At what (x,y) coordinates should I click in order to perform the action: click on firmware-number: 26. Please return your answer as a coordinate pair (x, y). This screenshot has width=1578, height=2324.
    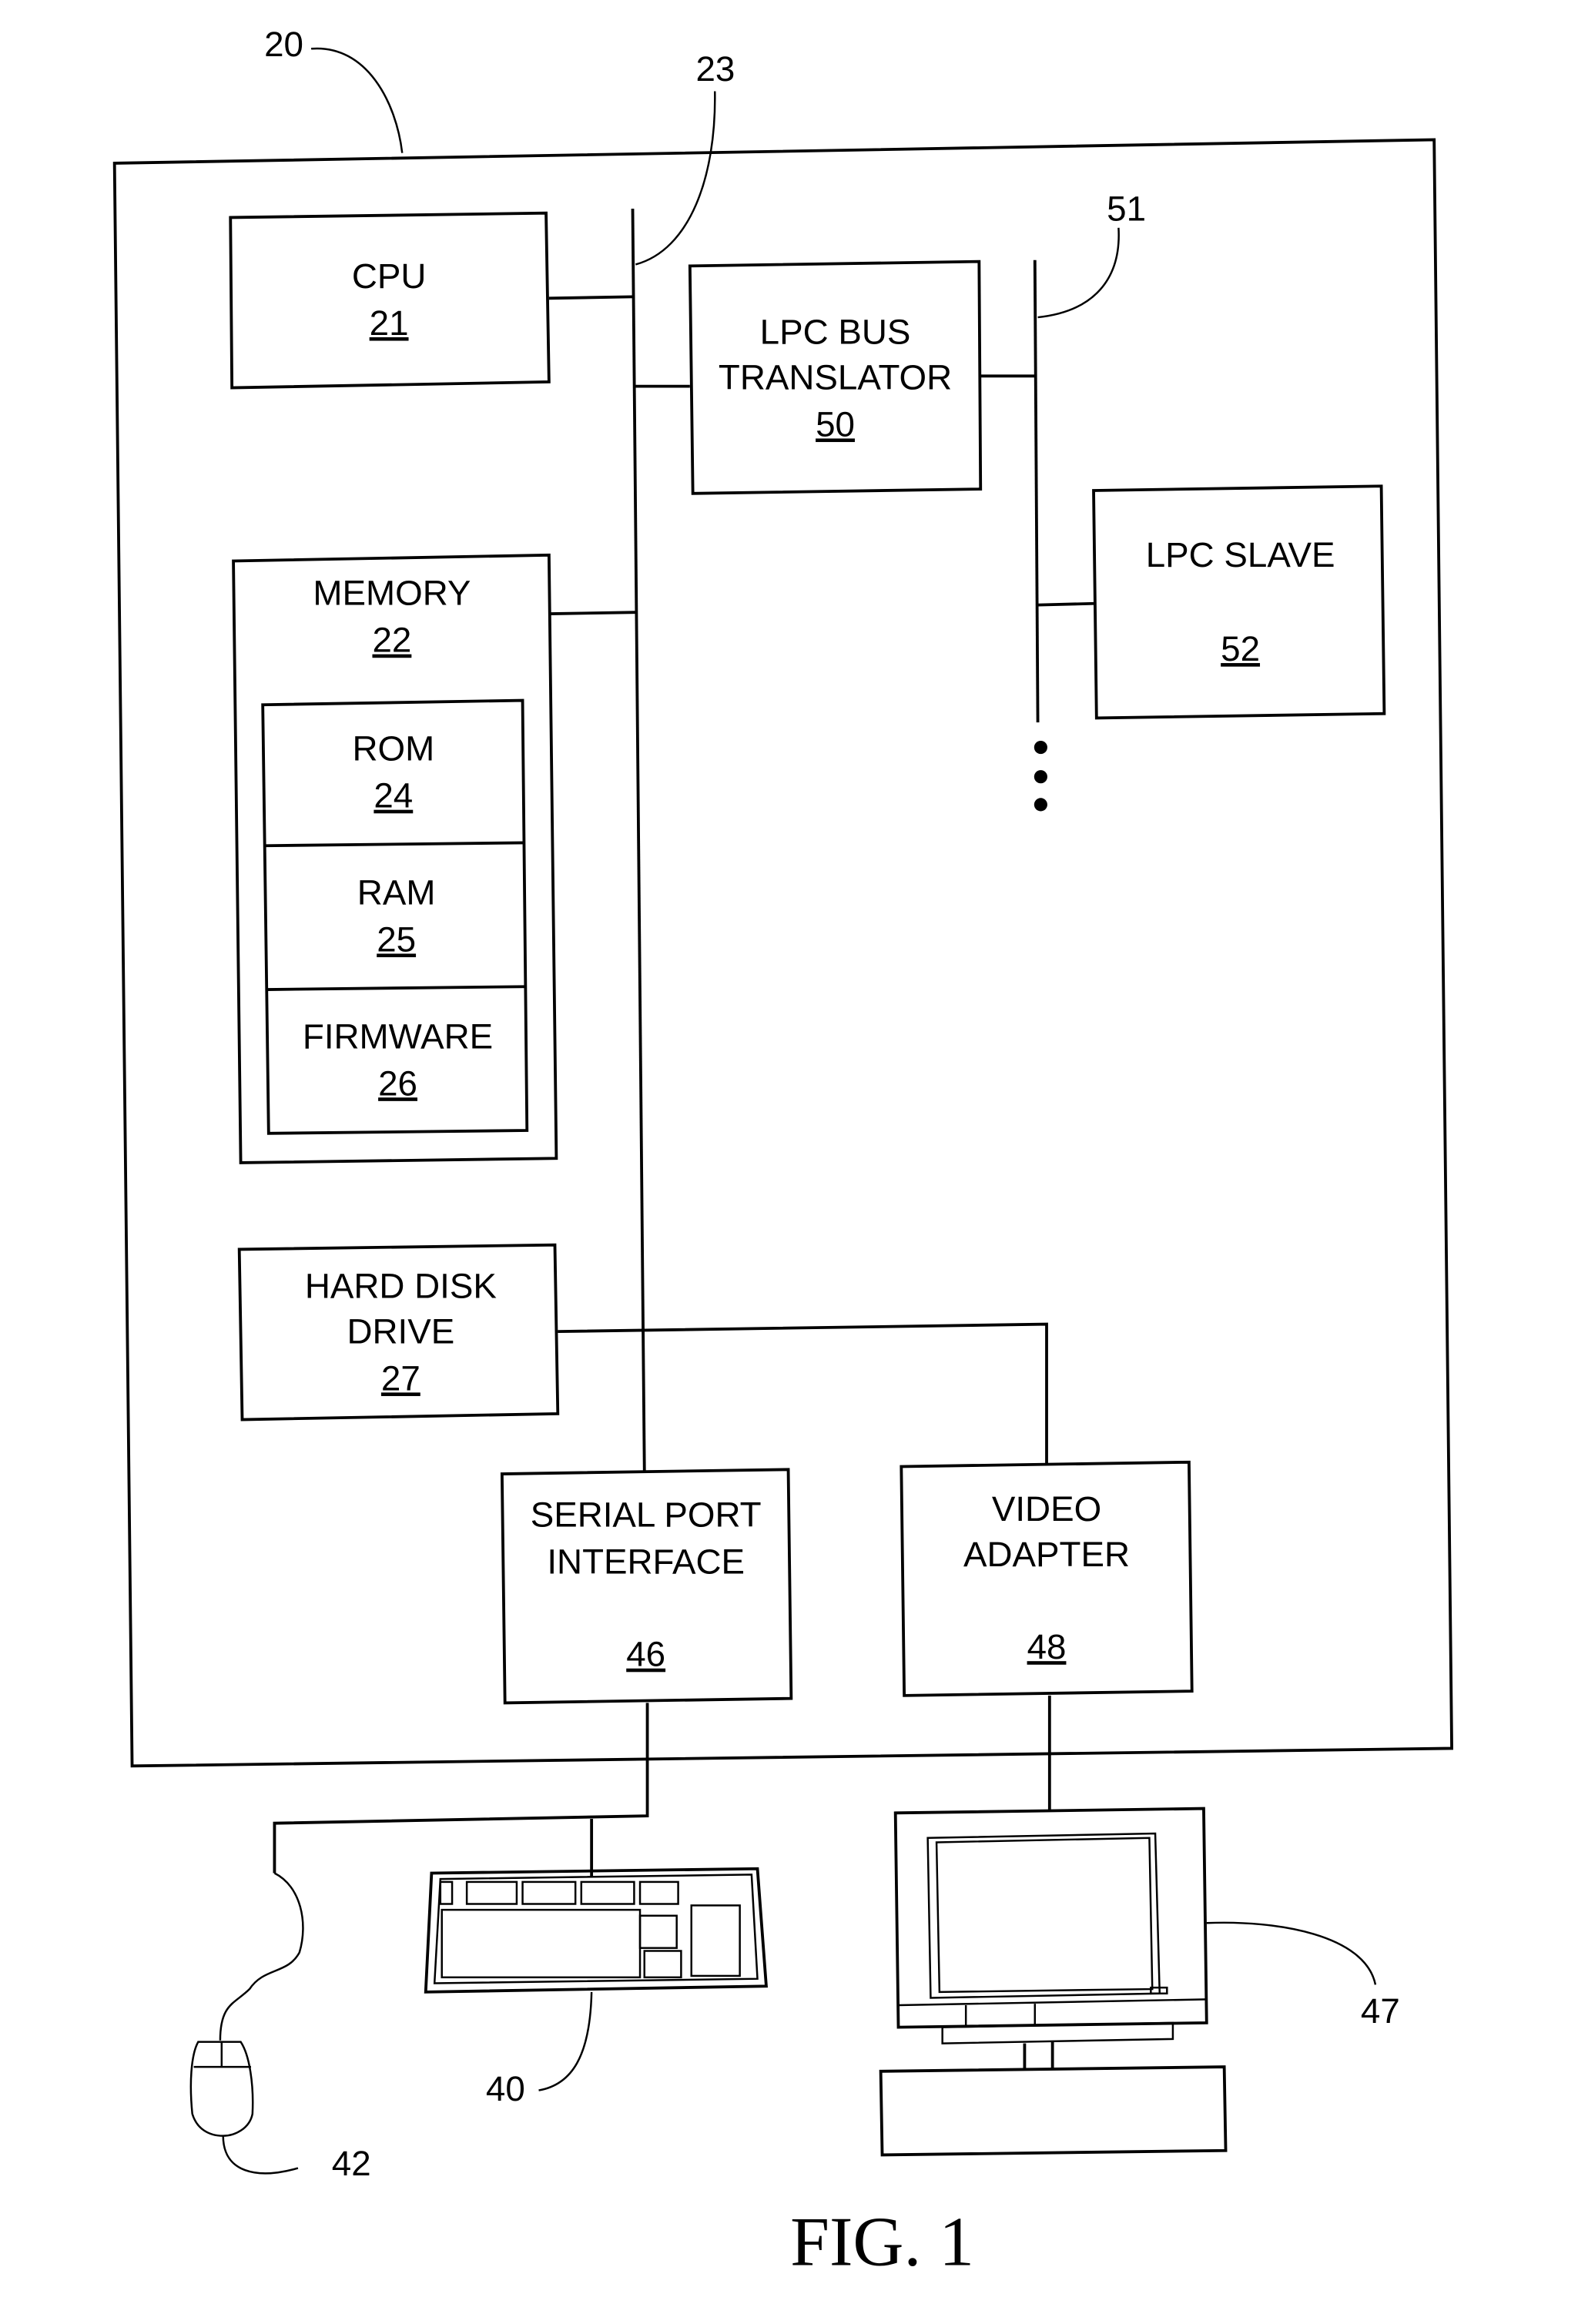
    Looking at the image, I should click on (397, 1083).